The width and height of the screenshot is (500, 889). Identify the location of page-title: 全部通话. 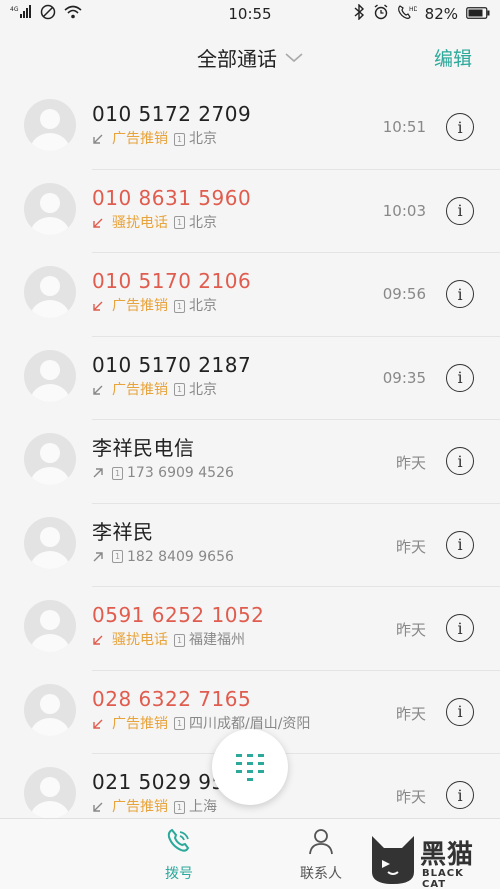
(237, 58).